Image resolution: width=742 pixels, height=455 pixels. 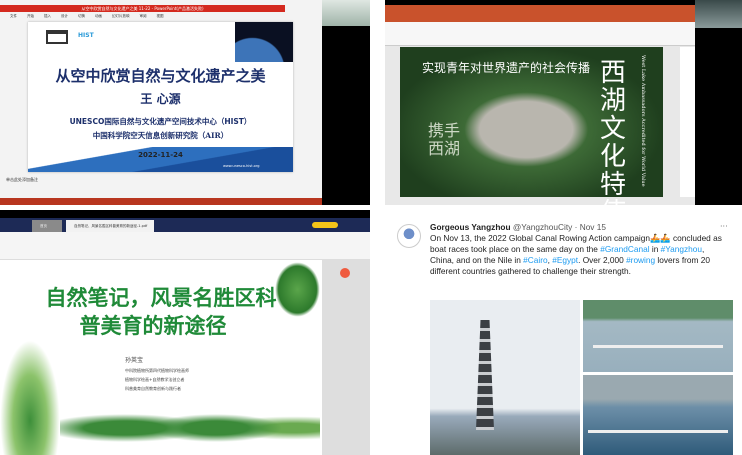 What do you see at coordinates (64, 16) in the screenshot?
I see `menu-item: 设计` at bounding box center [64, 16].